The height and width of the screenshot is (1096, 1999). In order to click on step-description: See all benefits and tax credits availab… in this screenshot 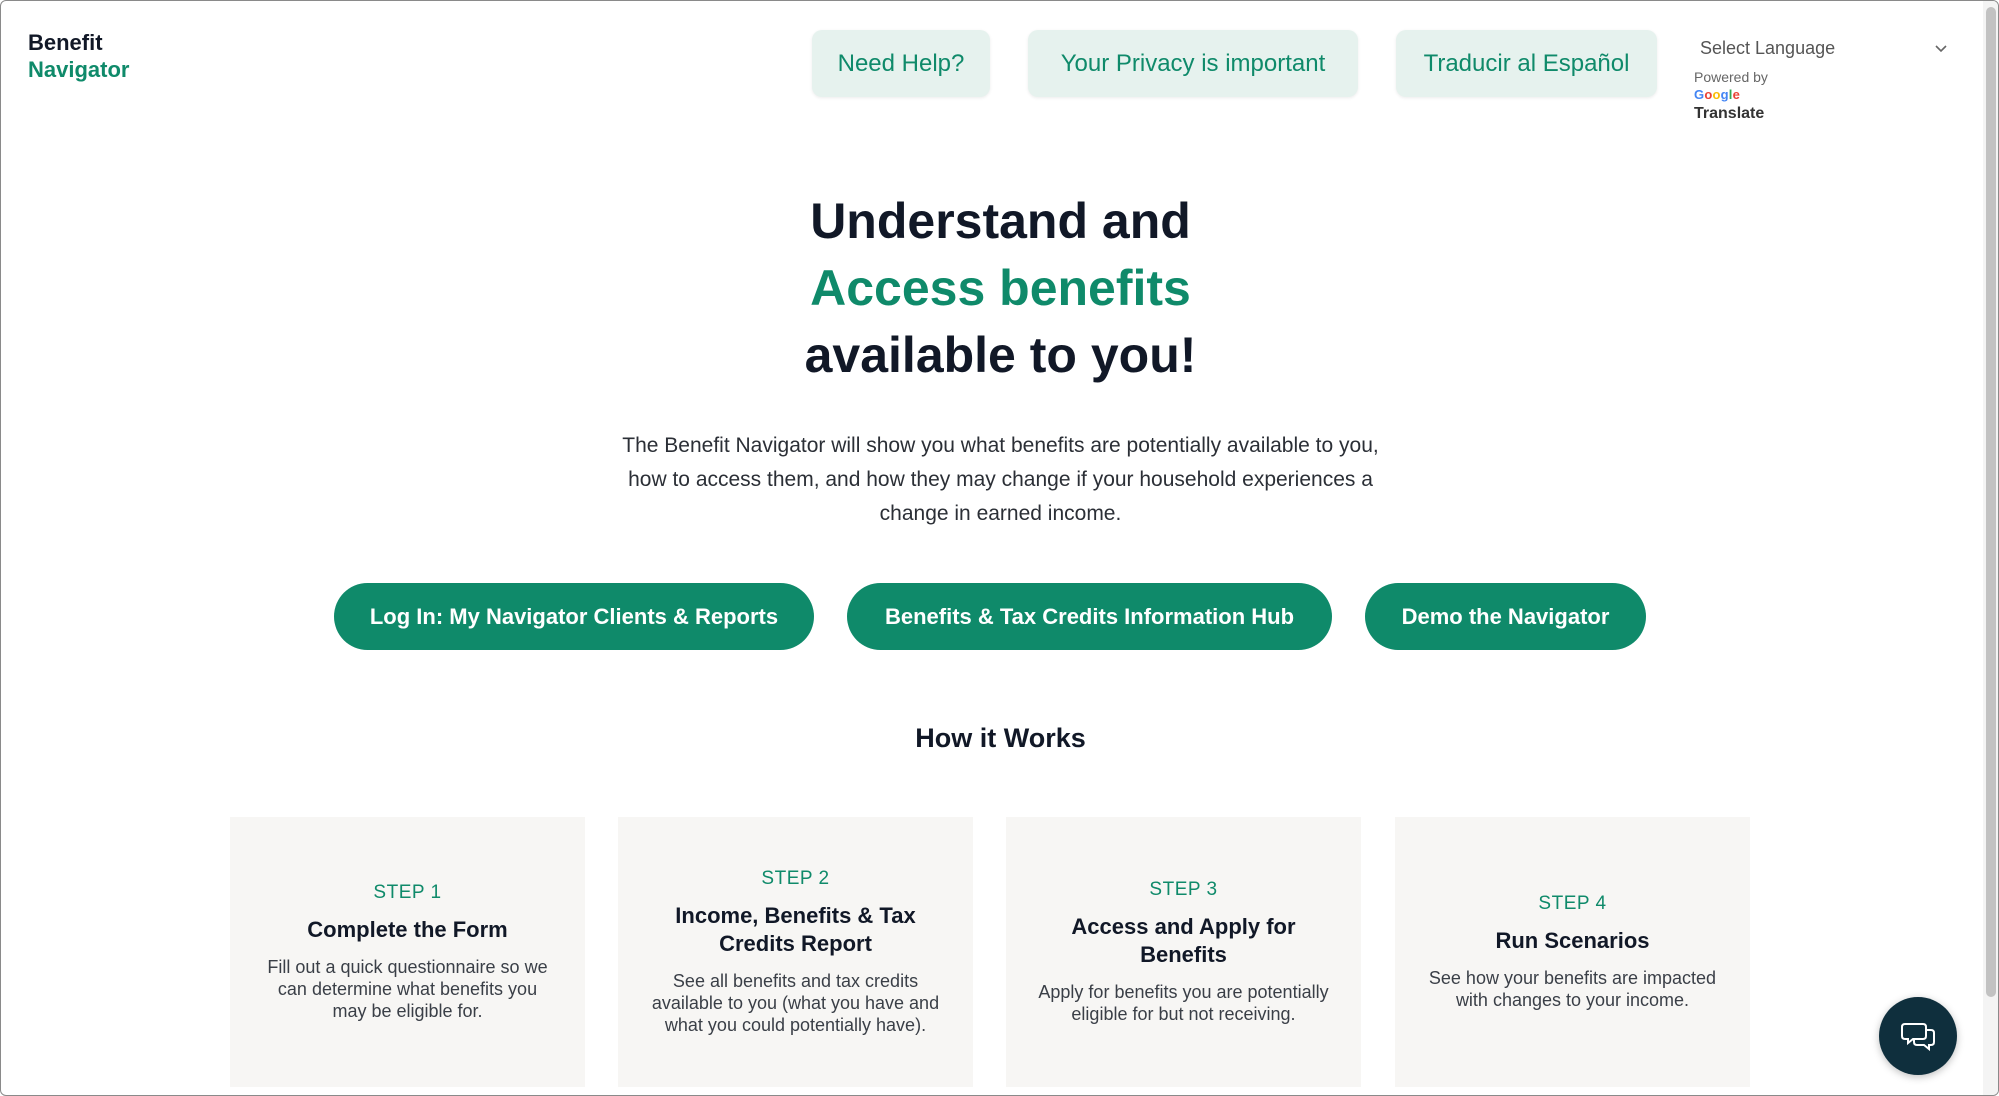, I will do `click(795, 1003)`.